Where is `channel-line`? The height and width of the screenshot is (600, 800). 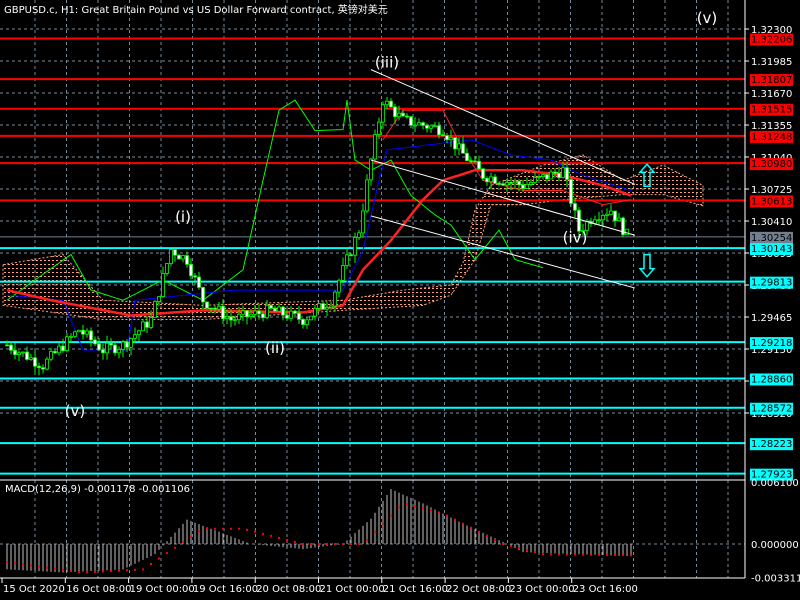 channel-line is located at coordinates (503, 252).